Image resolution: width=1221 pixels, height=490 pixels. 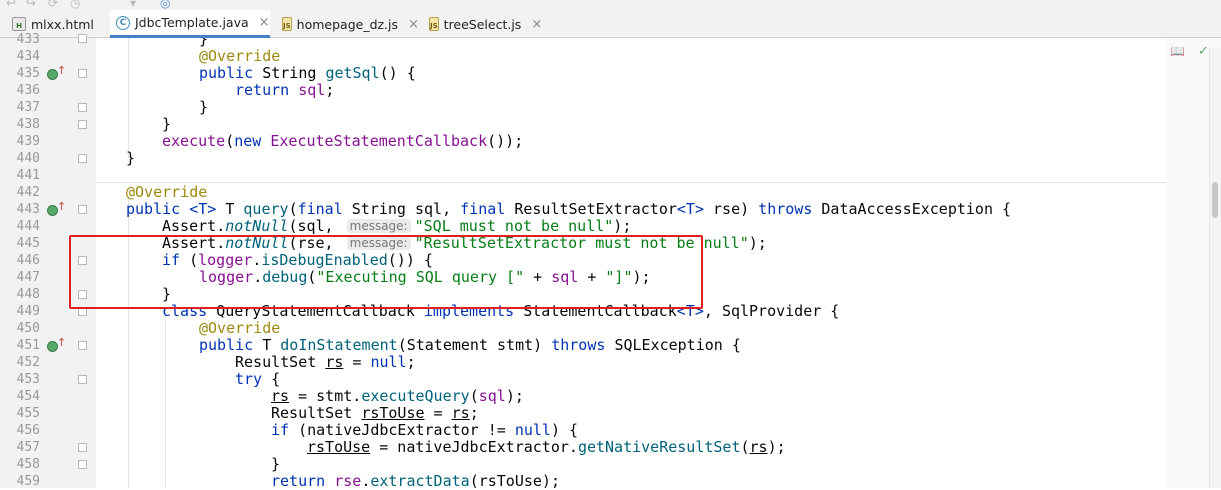 I want to click on scrollbar-thumb, so click(x=1215, y=200).